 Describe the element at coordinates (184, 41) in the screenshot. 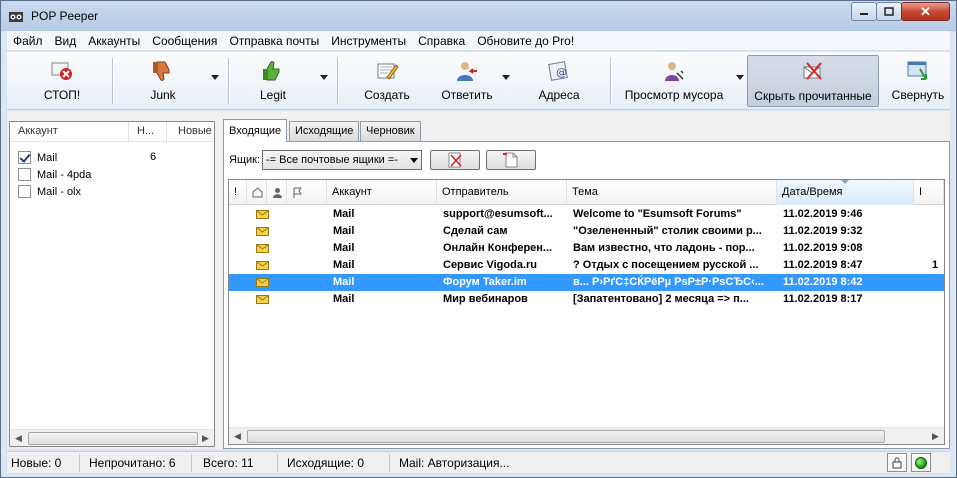

I see `menu-messages: Сообщения` at that location.